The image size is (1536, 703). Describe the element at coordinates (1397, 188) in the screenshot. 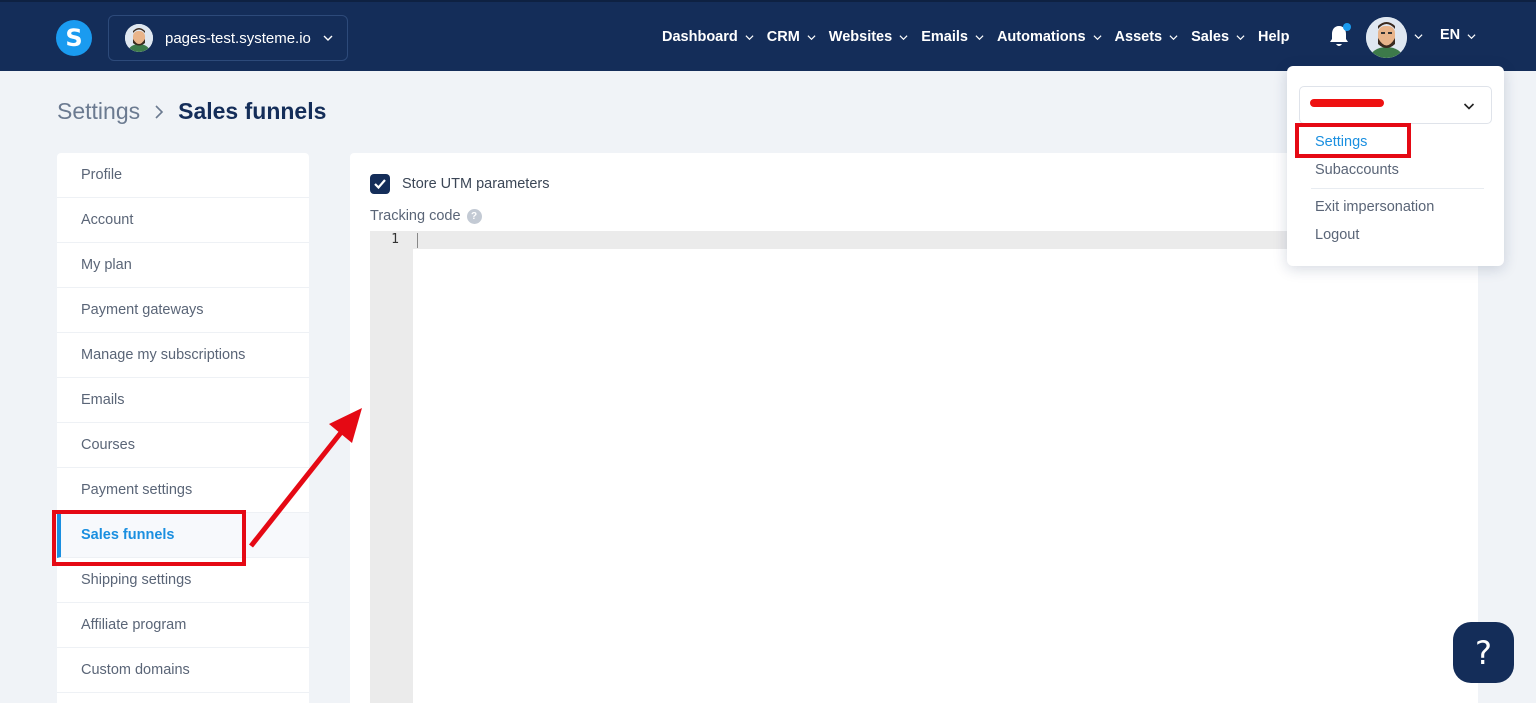

I see `menu-divider` at that location.